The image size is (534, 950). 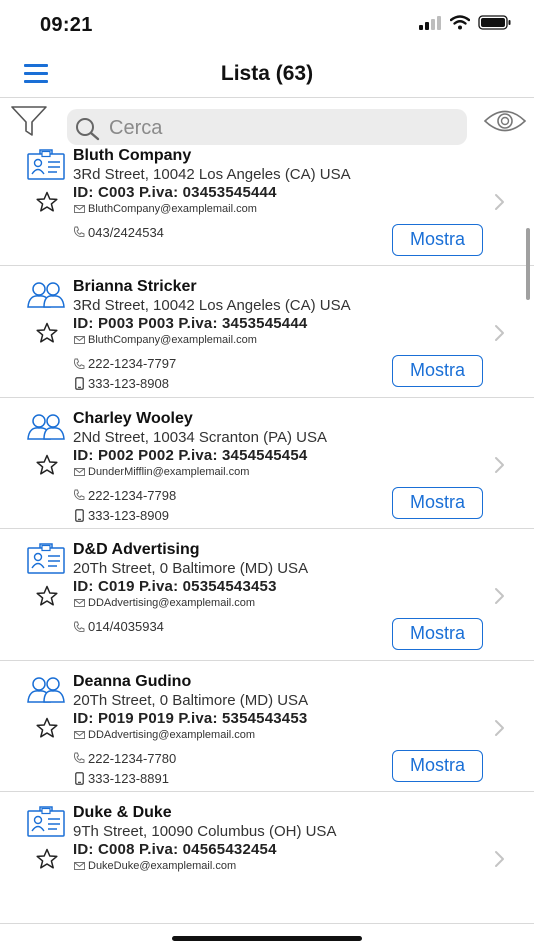 I want to click on search-placeholder: Cerca, so click(x=136, y=128).